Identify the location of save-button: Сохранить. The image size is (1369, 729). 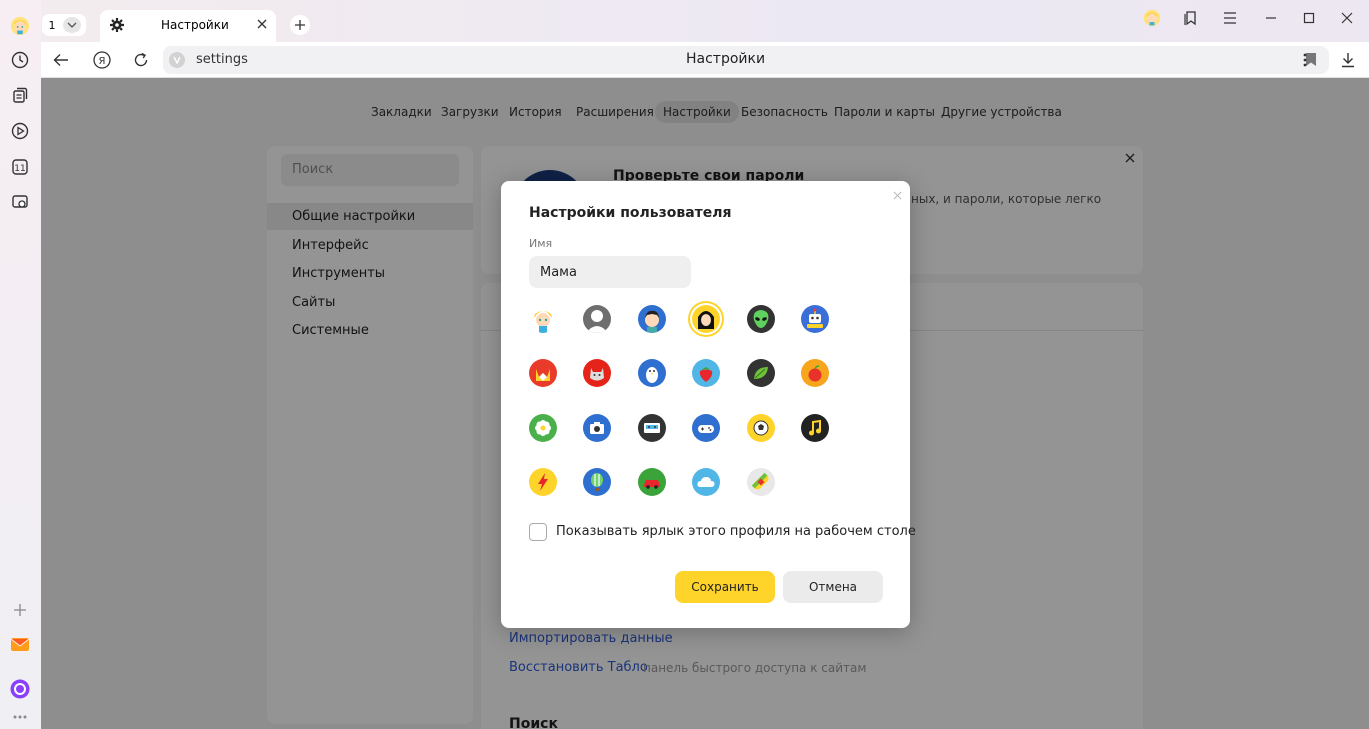
(725, 587).